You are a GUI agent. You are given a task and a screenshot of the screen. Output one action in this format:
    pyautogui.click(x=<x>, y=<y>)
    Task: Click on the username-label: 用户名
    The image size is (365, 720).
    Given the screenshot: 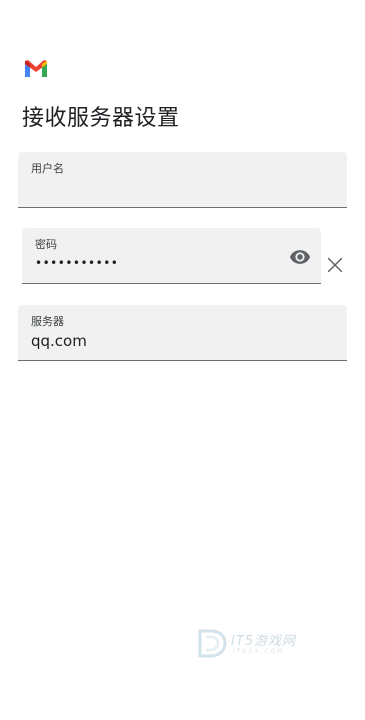 What is the action you would take?
    pyautogui.click(x=47, y=168)
    